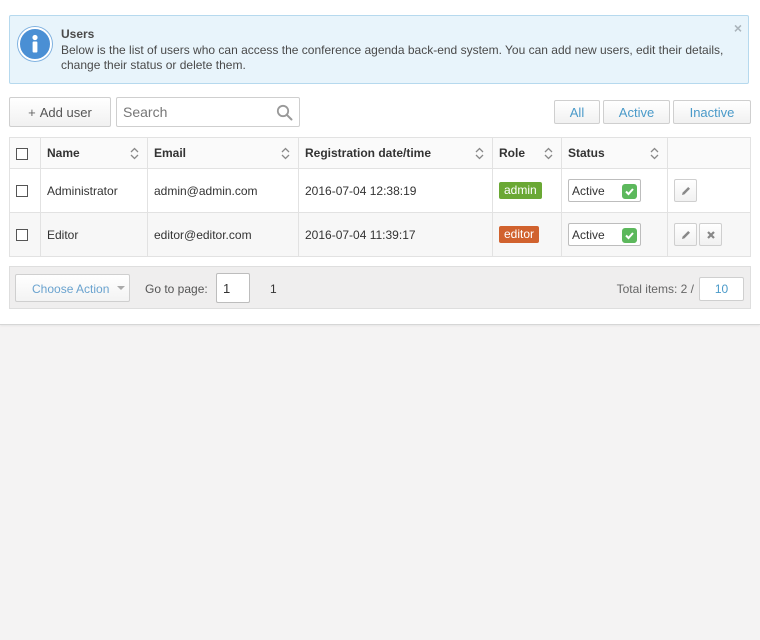 The width and height of the screenshot is (760, 640). What do you see at coordinates (94, 190) in the screenshot?
I see `user-name: Administrator` at bounding box center [94, 190].